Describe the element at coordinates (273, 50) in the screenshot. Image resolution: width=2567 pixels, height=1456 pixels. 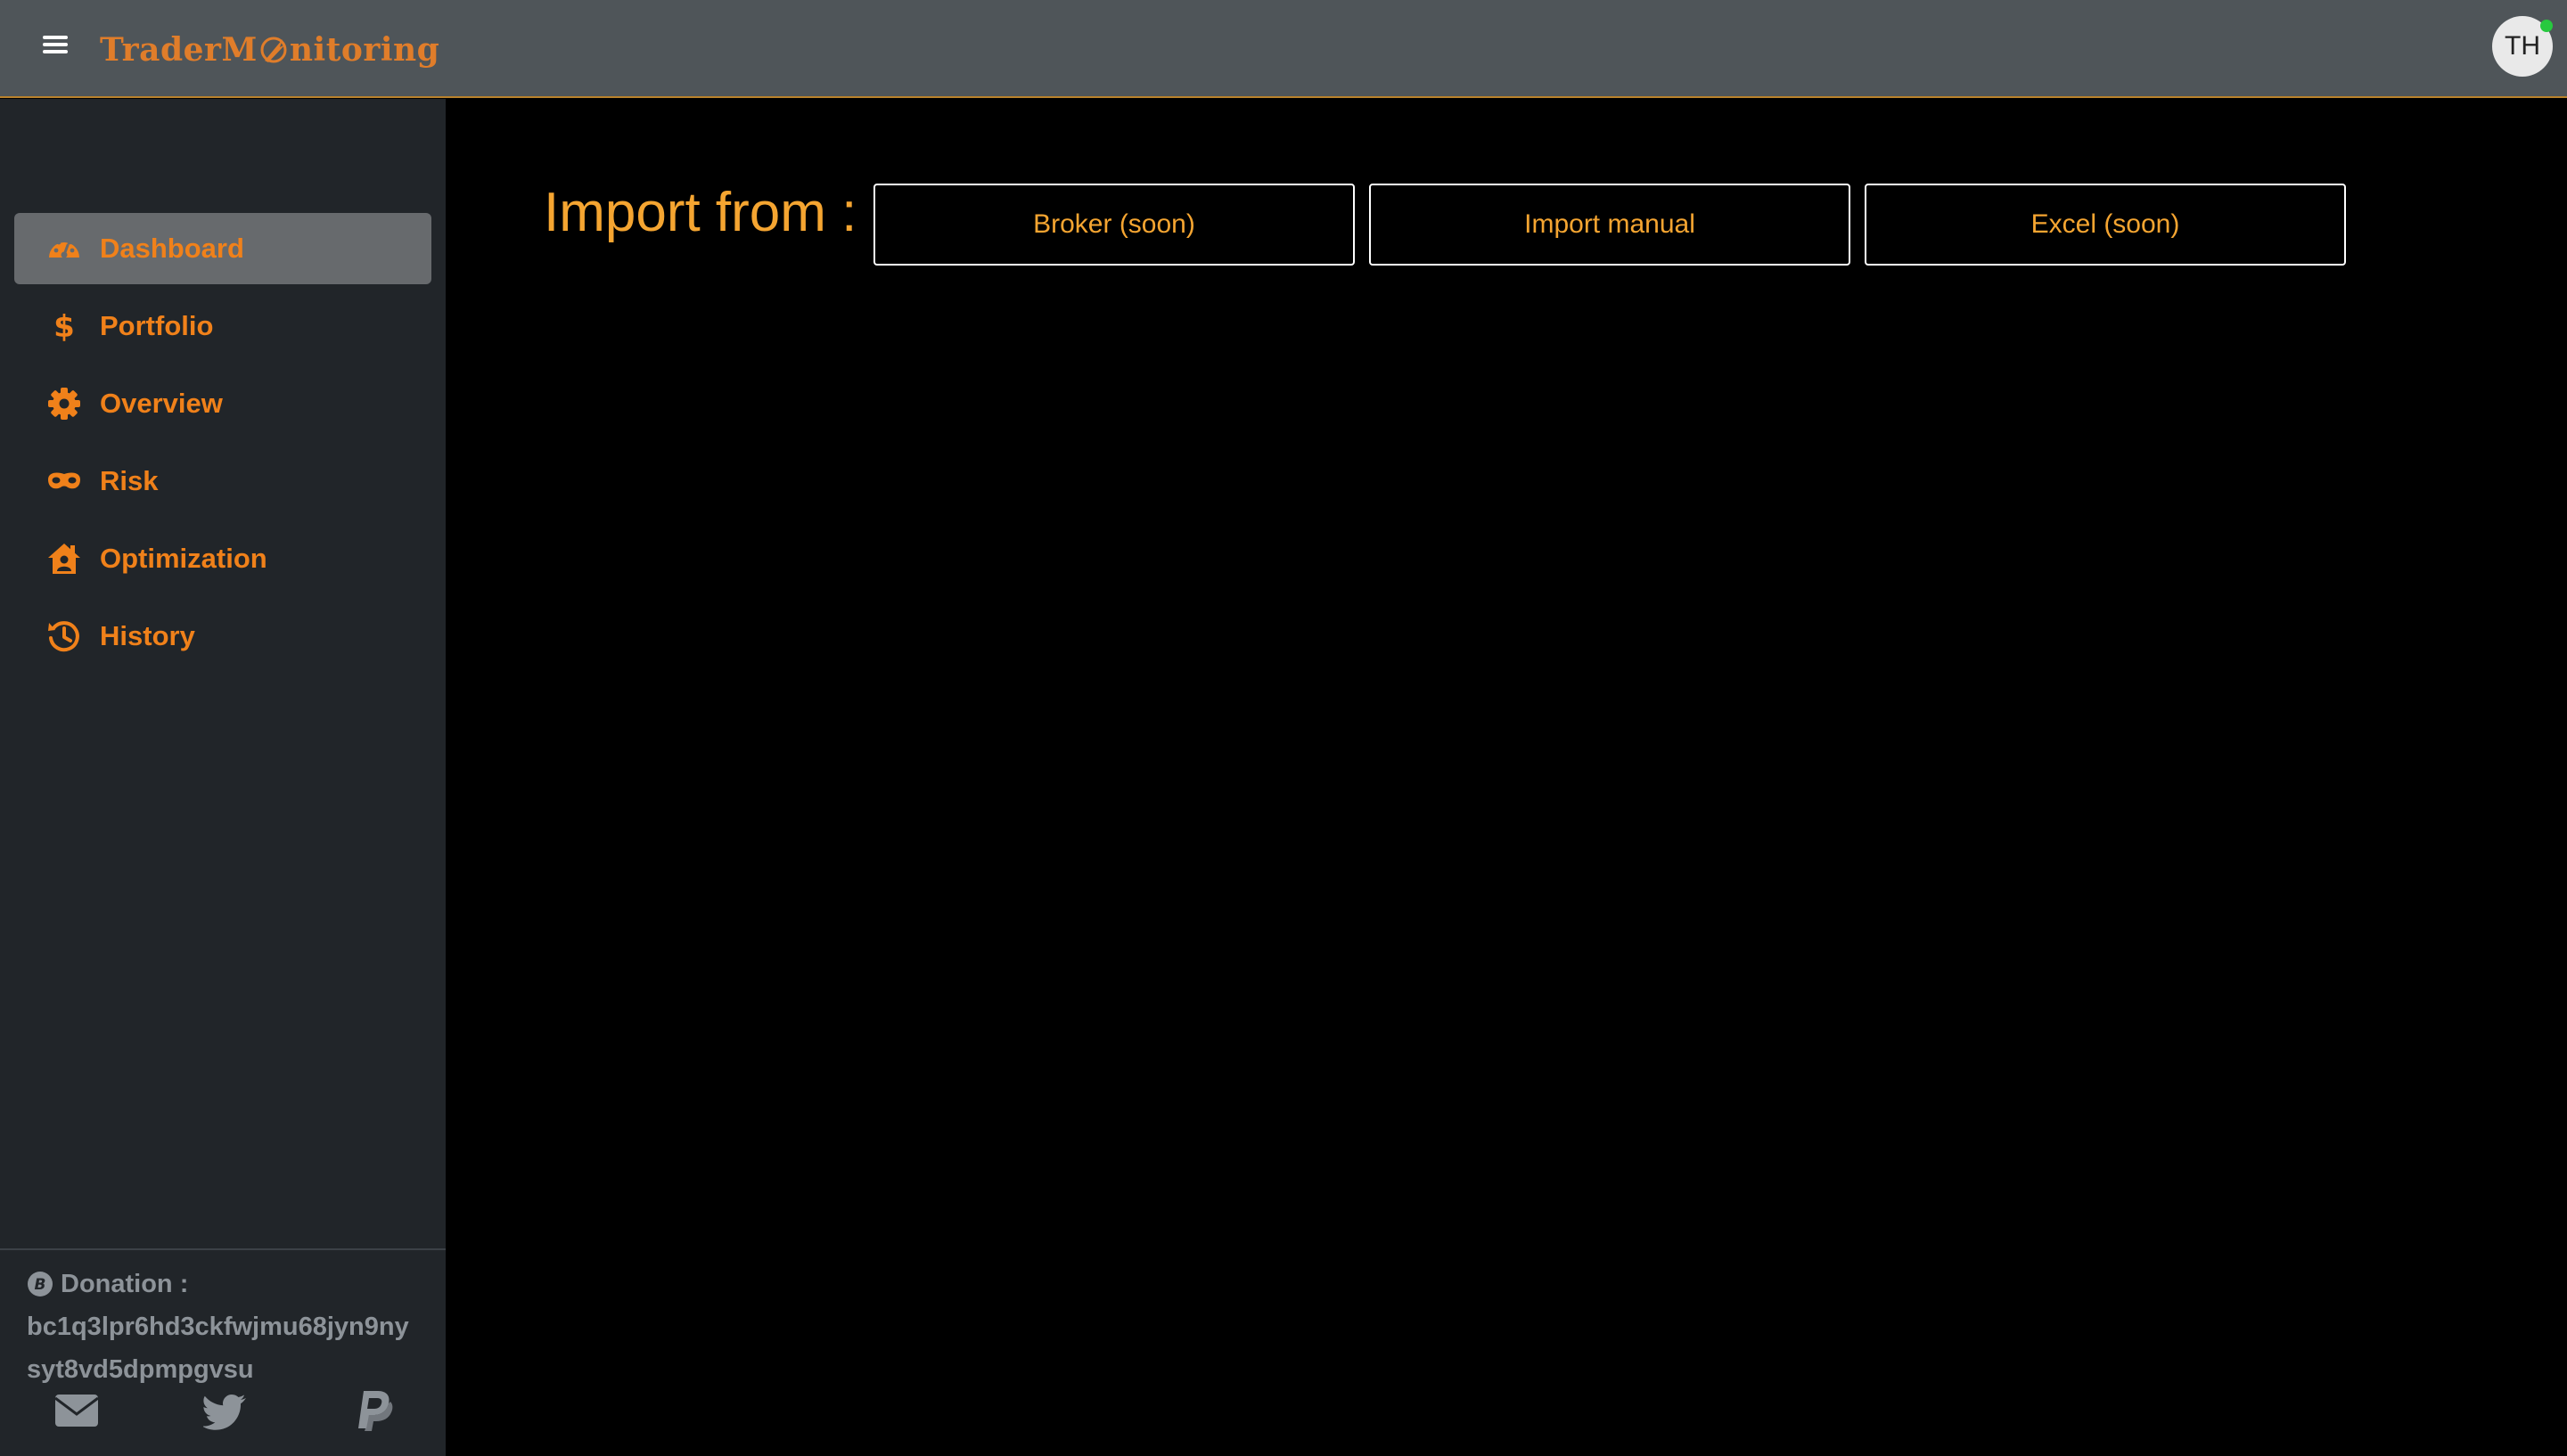
I see `rocket-icon` at that location.